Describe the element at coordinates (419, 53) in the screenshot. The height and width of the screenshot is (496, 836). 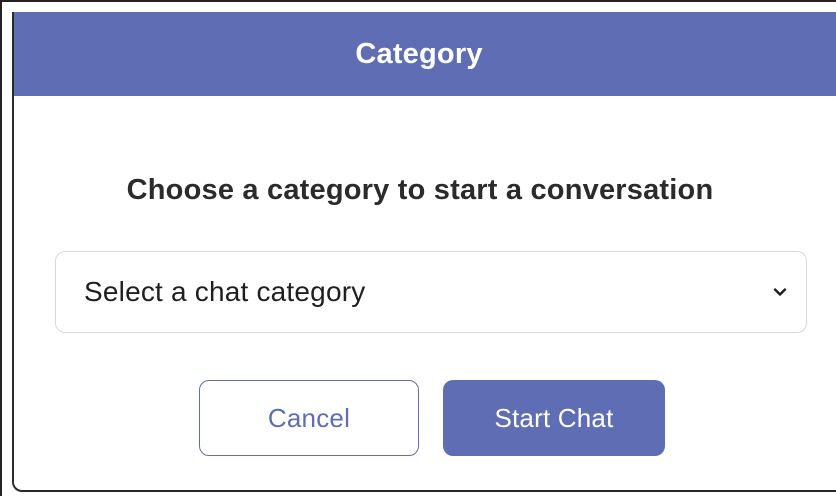
I see `dialog-title: Category` at that location.